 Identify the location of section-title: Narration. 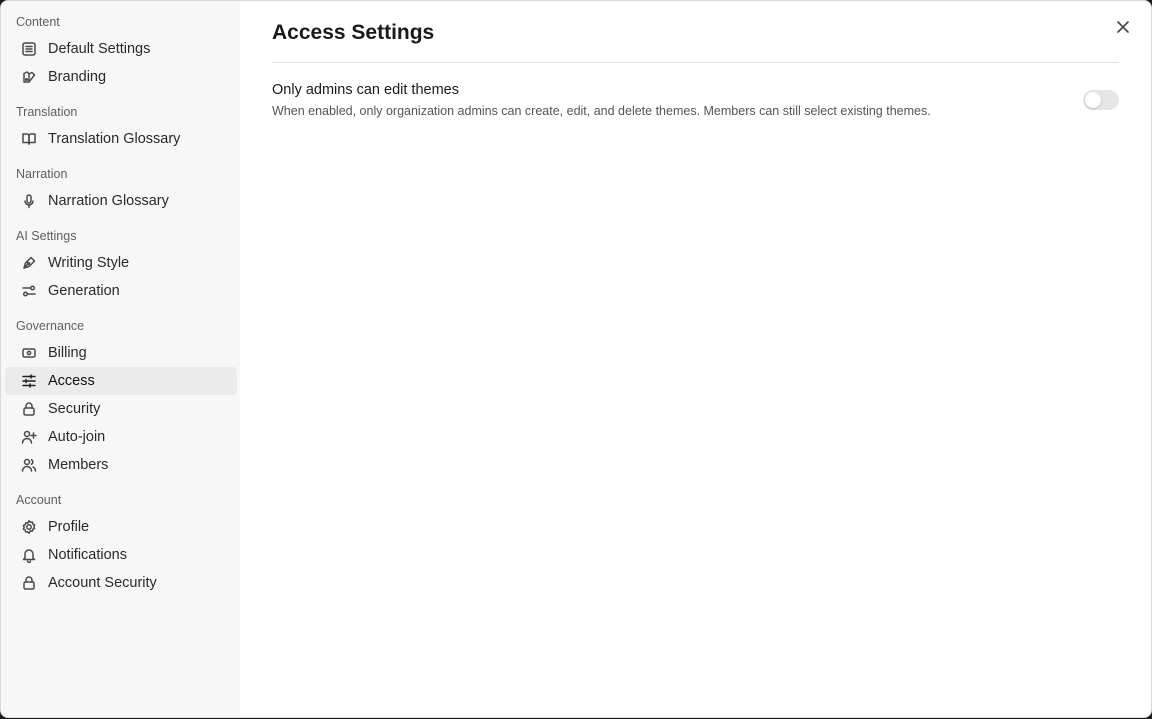
(42, 174).